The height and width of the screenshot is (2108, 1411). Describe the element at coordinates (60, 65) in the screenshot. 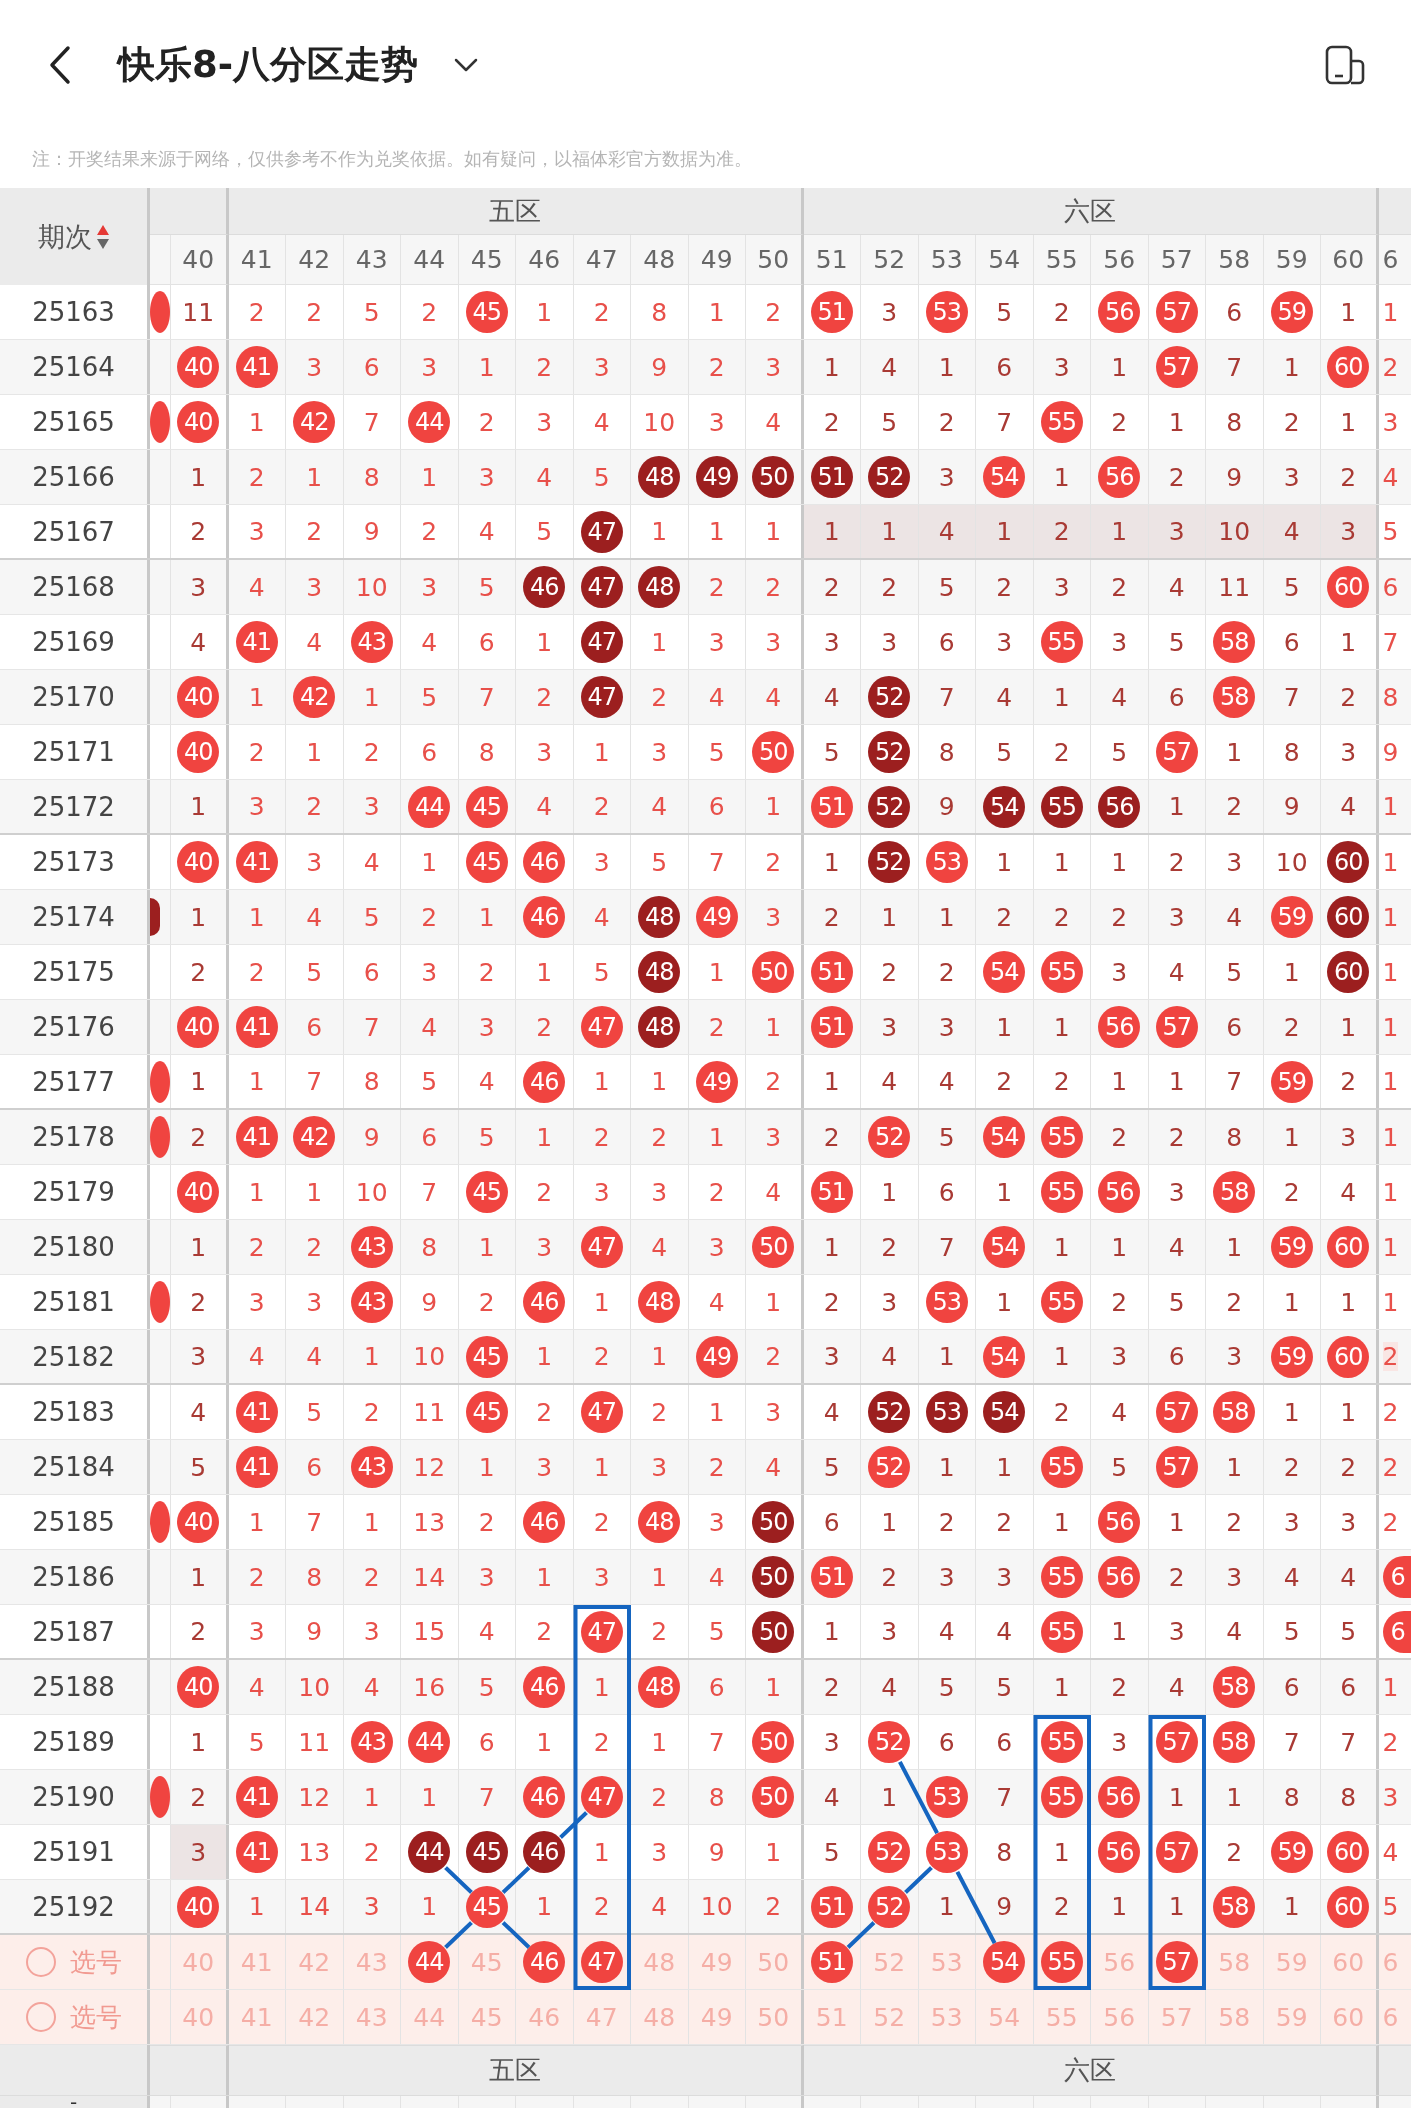

I see `back-icon` at that location.